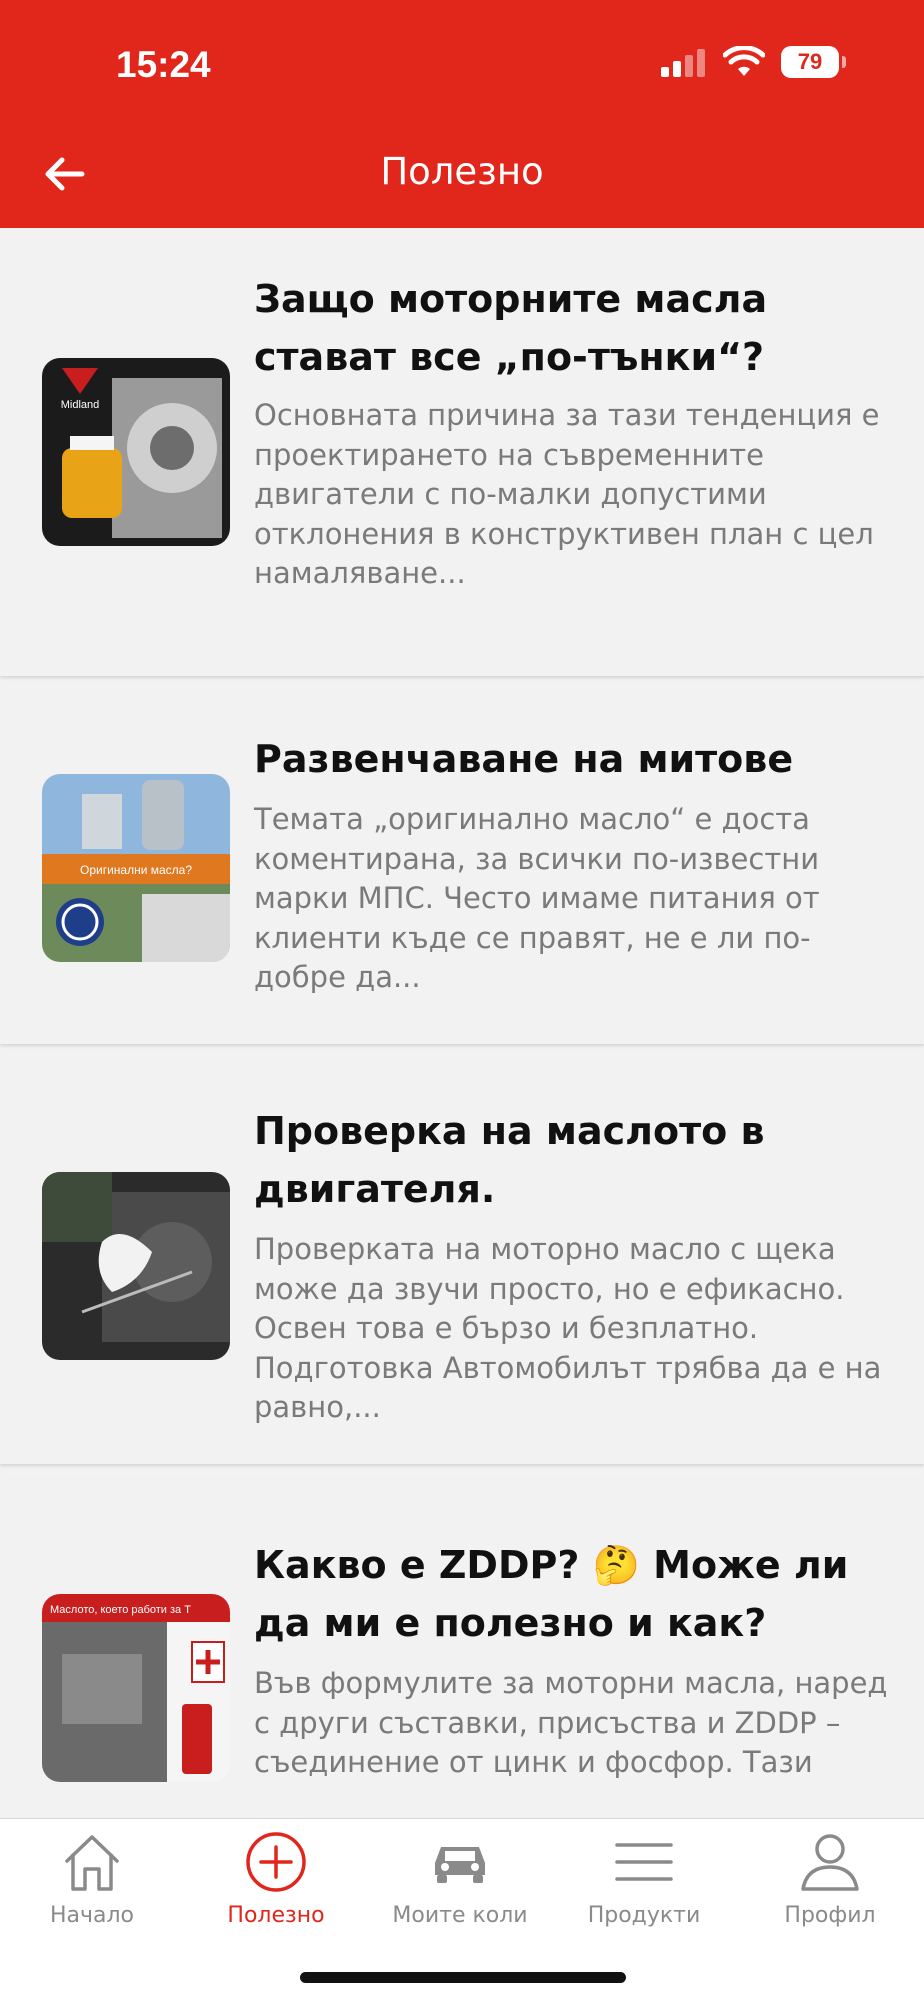 This screenshot has width=924, height=2001. I want to click on plus-circle-icon, so click(276, 1862).